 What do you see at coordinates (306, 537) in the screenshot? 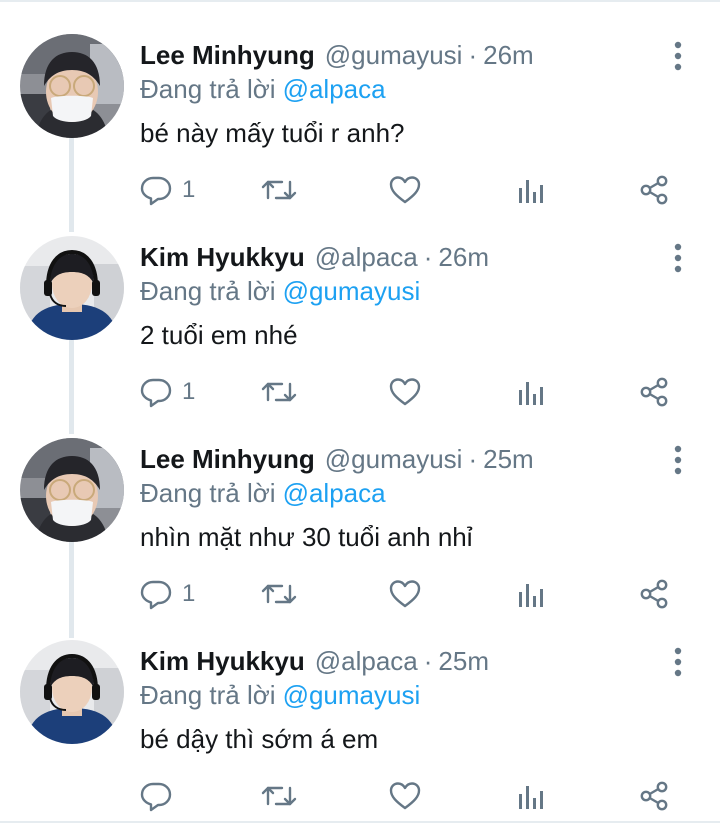
I see `tweet-text: nhìn mặt như 30 tuổi anh nhỉ` at bounding box center [306, 537].